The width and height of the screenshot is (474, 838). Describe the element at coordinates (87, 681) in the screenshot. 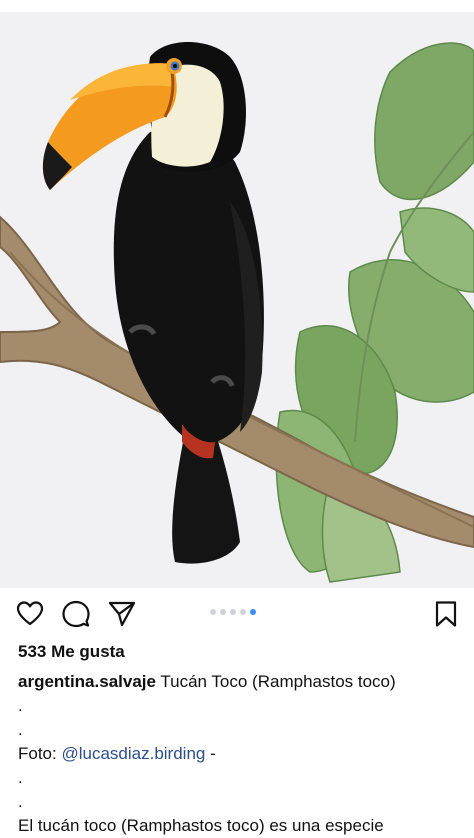

I see `caption-username: argentina.salvaje` at that location.